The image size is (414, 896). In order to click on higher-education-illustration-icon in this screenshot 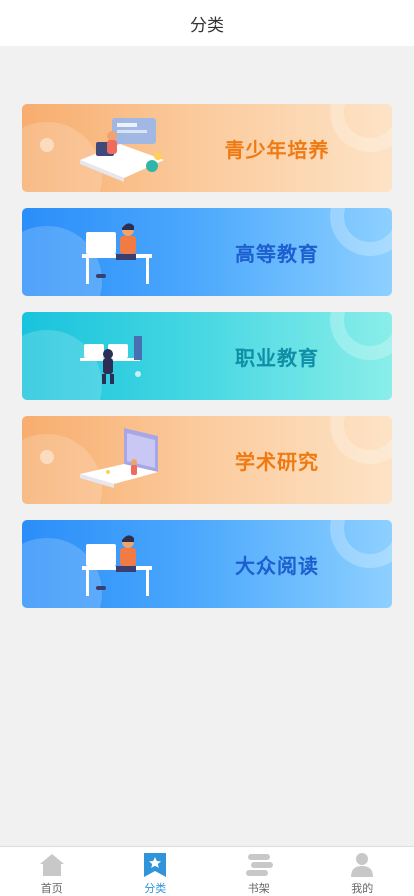, I will do `click(117, 253)`.